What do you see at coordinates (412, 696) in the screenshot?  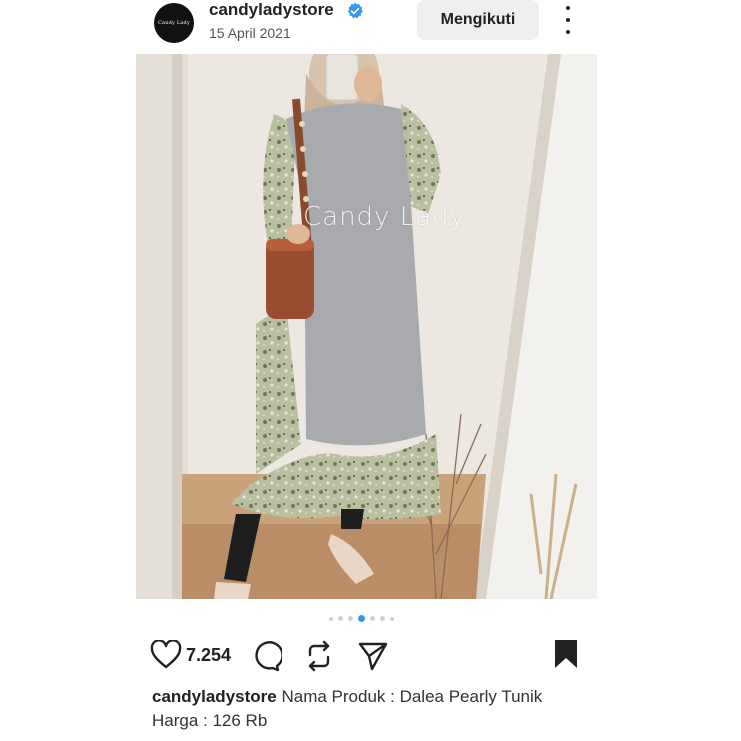 I see `caption-line-1: Nama Produk : Dalea Pearly Tunik` at bounding box center [412, 696].